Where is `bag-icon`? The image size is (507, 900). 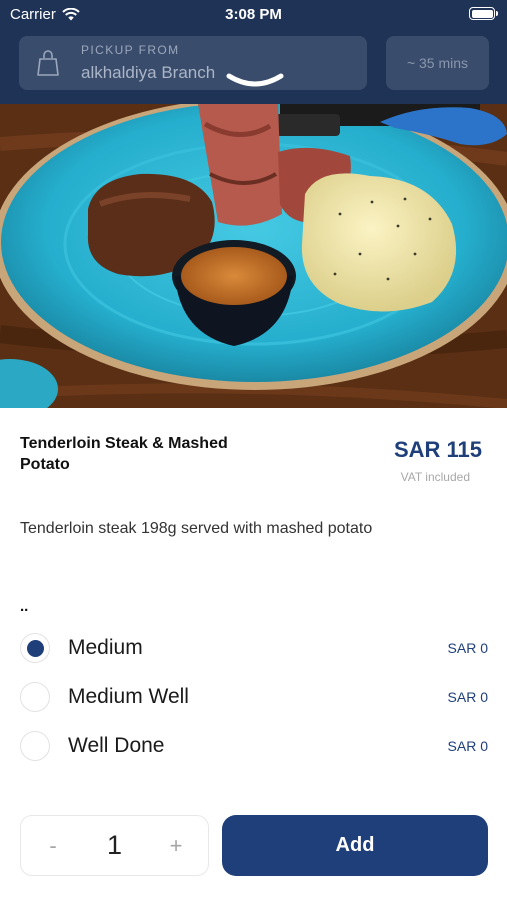 bag-icon is located at coordinates (48, 63).